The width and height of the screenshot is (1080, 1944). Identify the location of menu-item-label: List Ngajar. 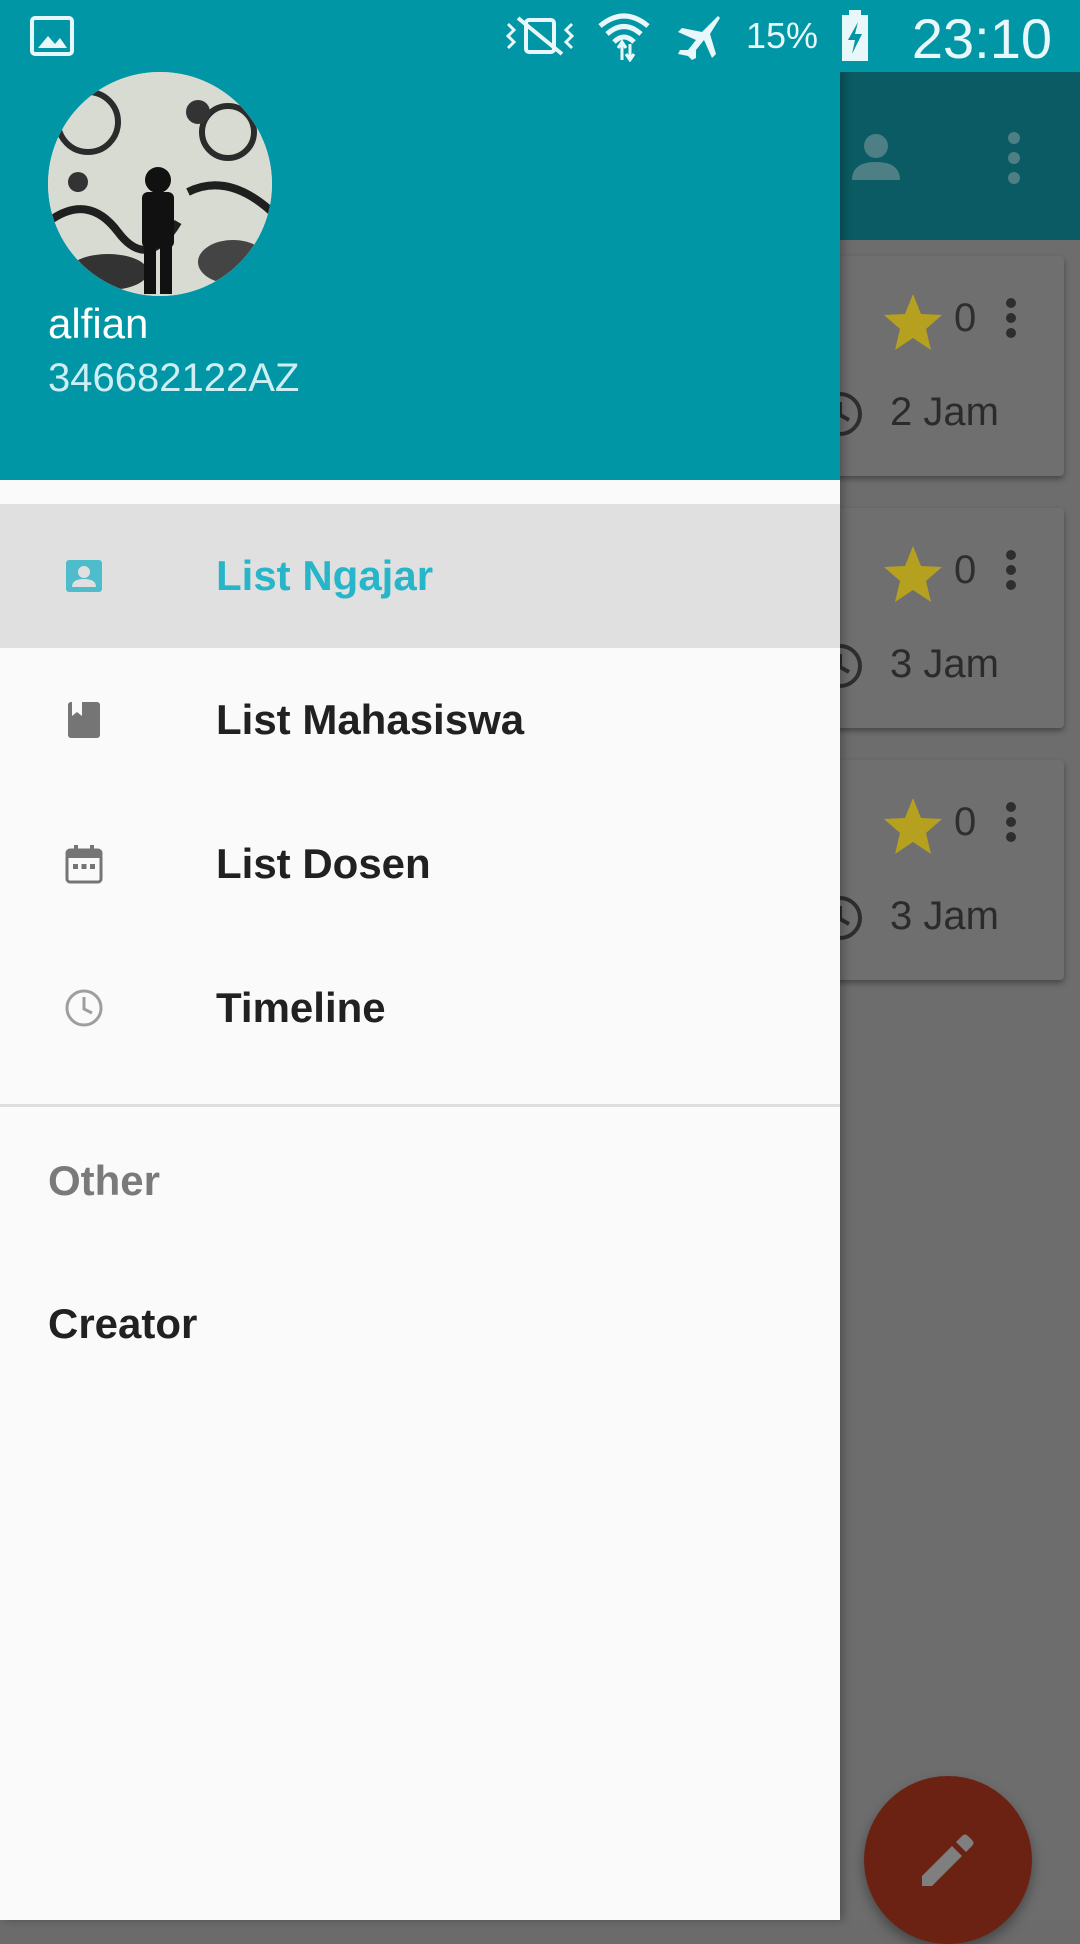
(325, 575).